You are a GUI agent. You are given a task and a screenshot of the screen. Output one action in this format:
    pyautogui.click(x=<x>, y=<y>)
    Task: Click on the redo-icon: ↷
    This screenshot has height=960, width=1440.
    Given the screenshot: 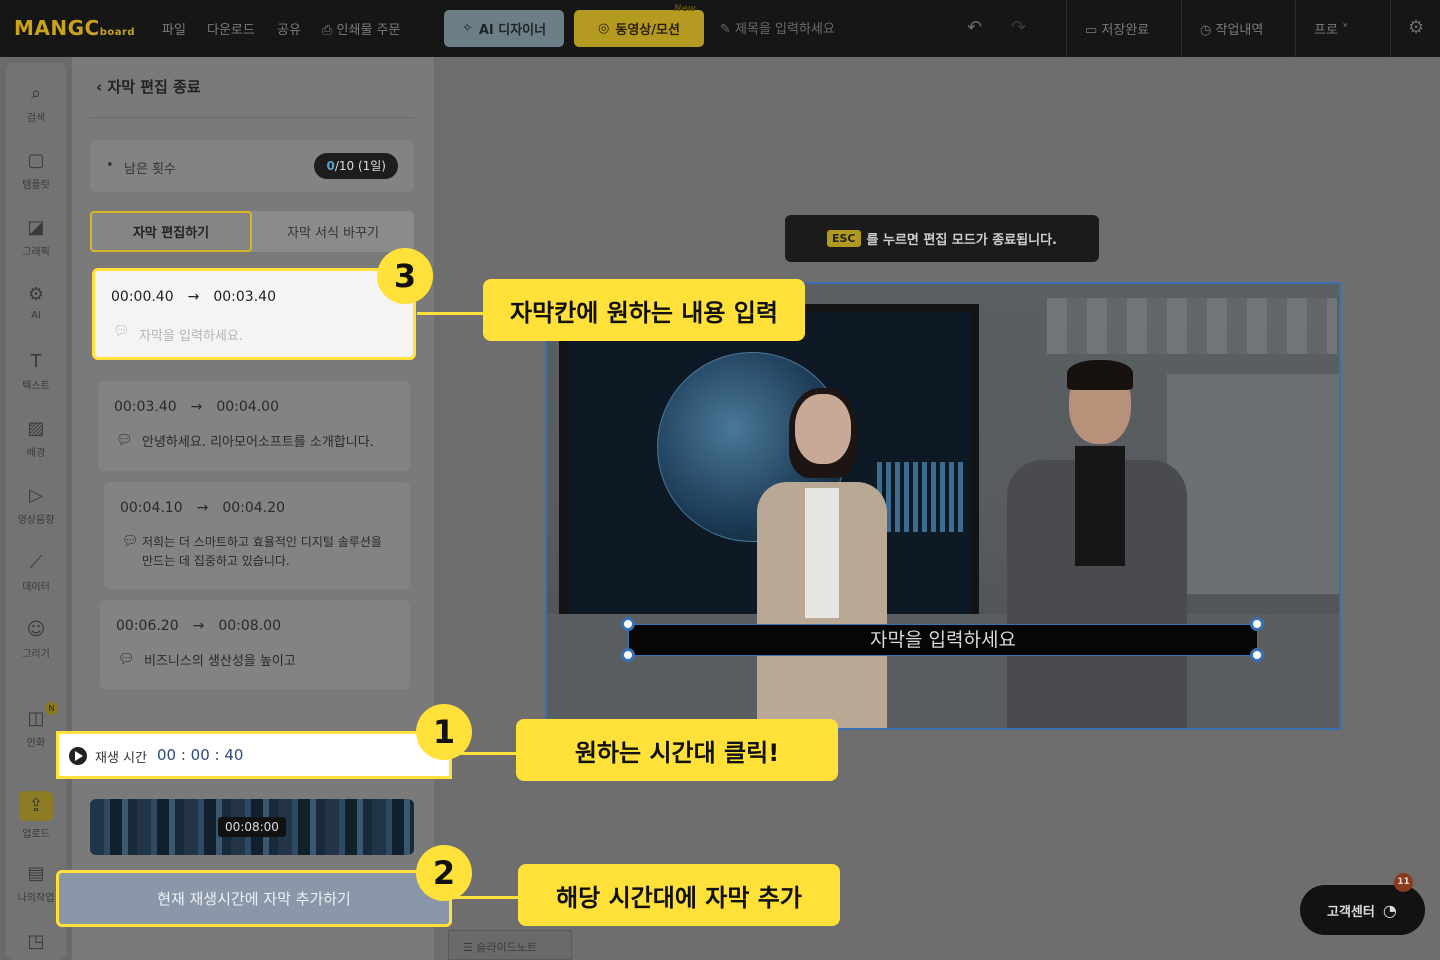 What is the action you would take?
    pyautogui.click(x=1018, y=27)
    